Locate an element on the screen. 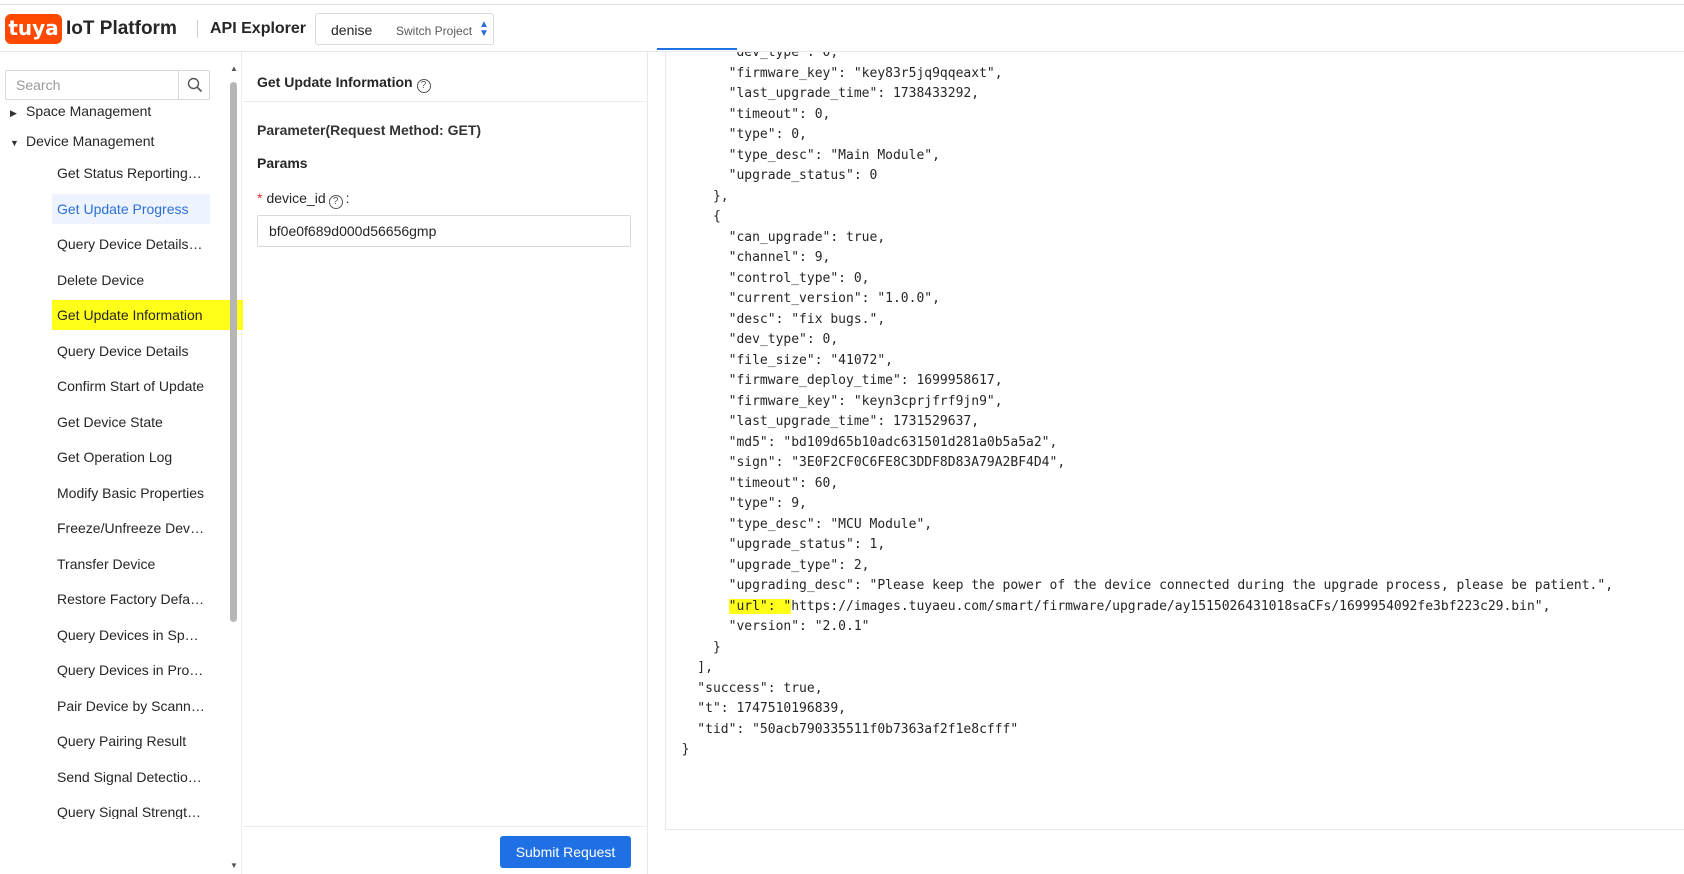 The width and height of the screenshot is (1684, 874). response-line: "firmware_key": "keyn3cprjfrf9jn9", is located at coordinates (834, 401).